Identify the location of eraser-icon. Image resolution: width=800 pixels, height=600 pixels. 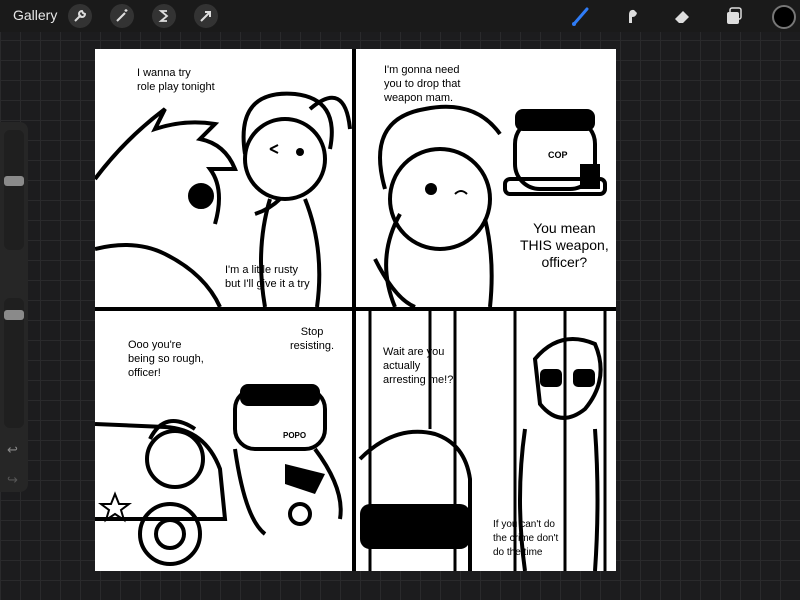
(682, 16).